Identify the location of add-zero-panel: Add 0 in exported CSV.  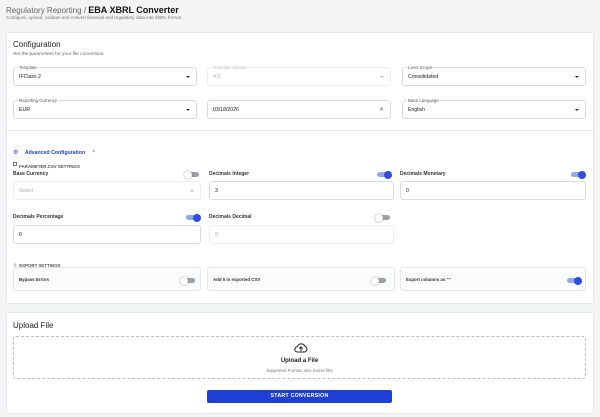
(301, 279).